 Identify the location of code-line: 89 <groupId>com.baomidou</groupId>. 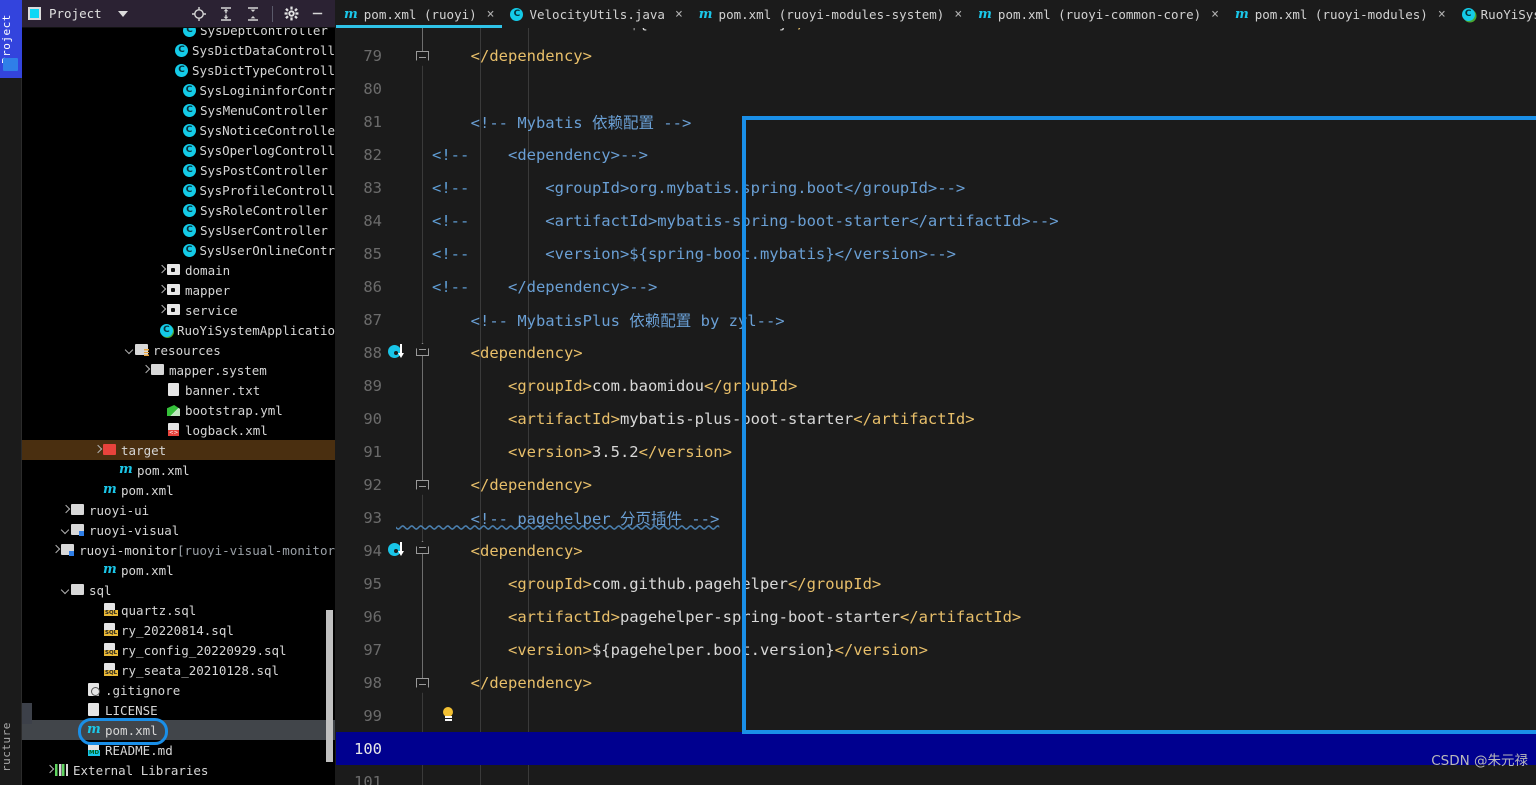
(936, 385).